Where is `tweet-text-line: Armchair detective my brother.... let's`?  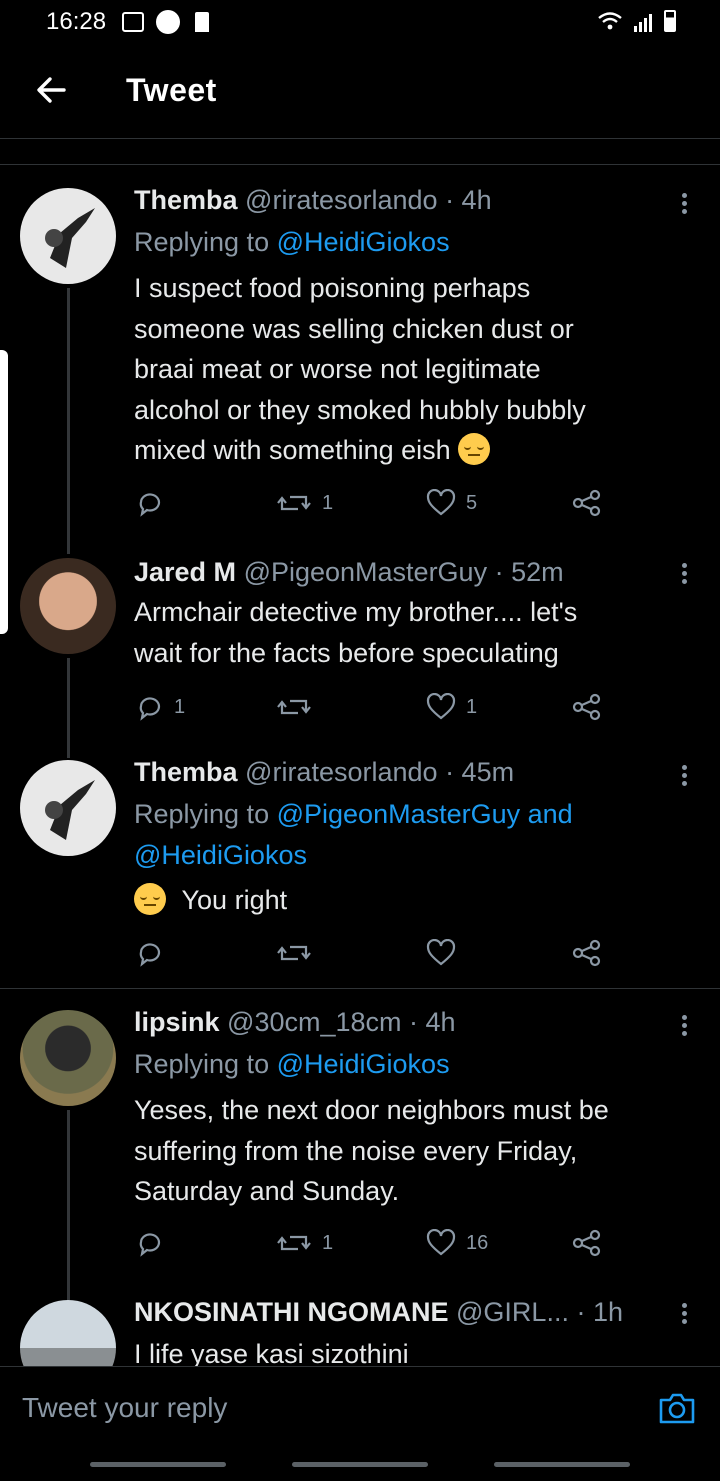 tweet-text-line: Armchair detective my brother.... let's is located at coordinates (356, 612).